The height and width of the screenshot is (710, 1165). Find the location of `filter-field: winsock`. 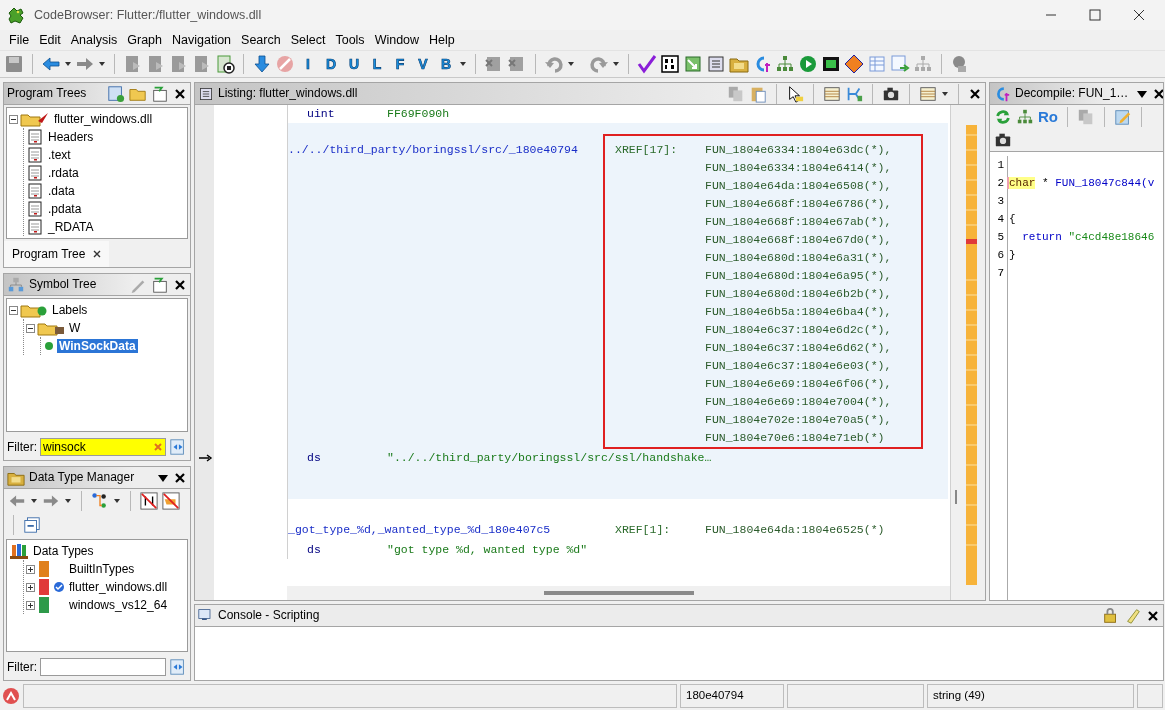

filter-field: winsock is located at coordinates (103, 447).